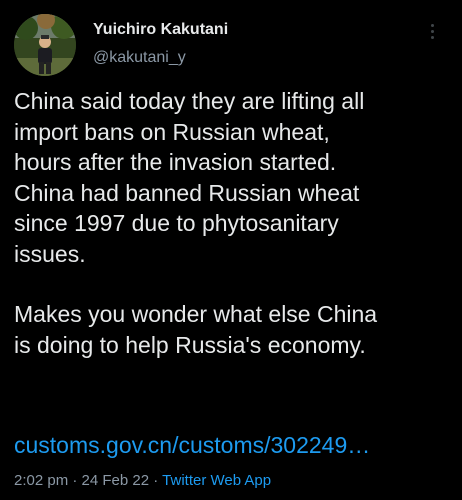  What do you see at coordinates (160, 30) in the screenshot?
I see `author-display-name: Yuichiro Kakutani` at bounding box center [160, 30].